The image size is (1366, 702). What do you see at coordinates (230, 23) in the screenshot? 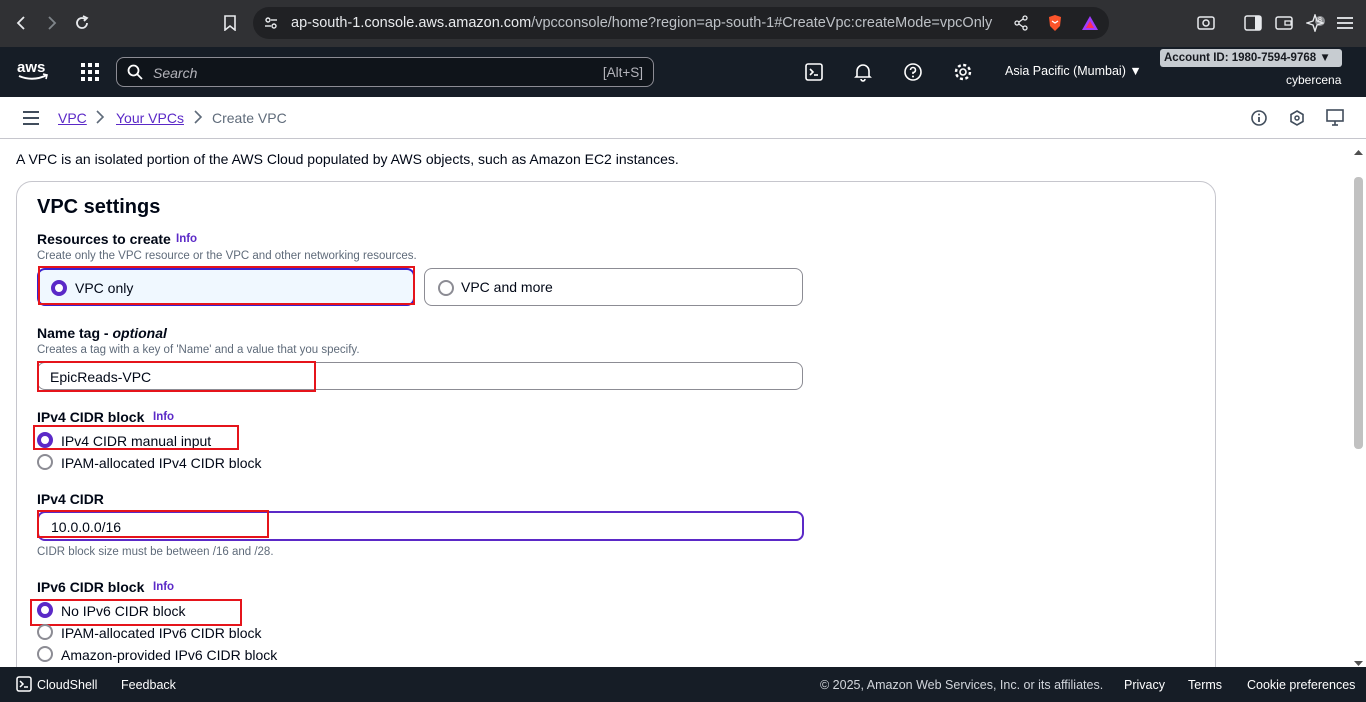
I see `bookmark-icon` at bounding box center [230, 23].